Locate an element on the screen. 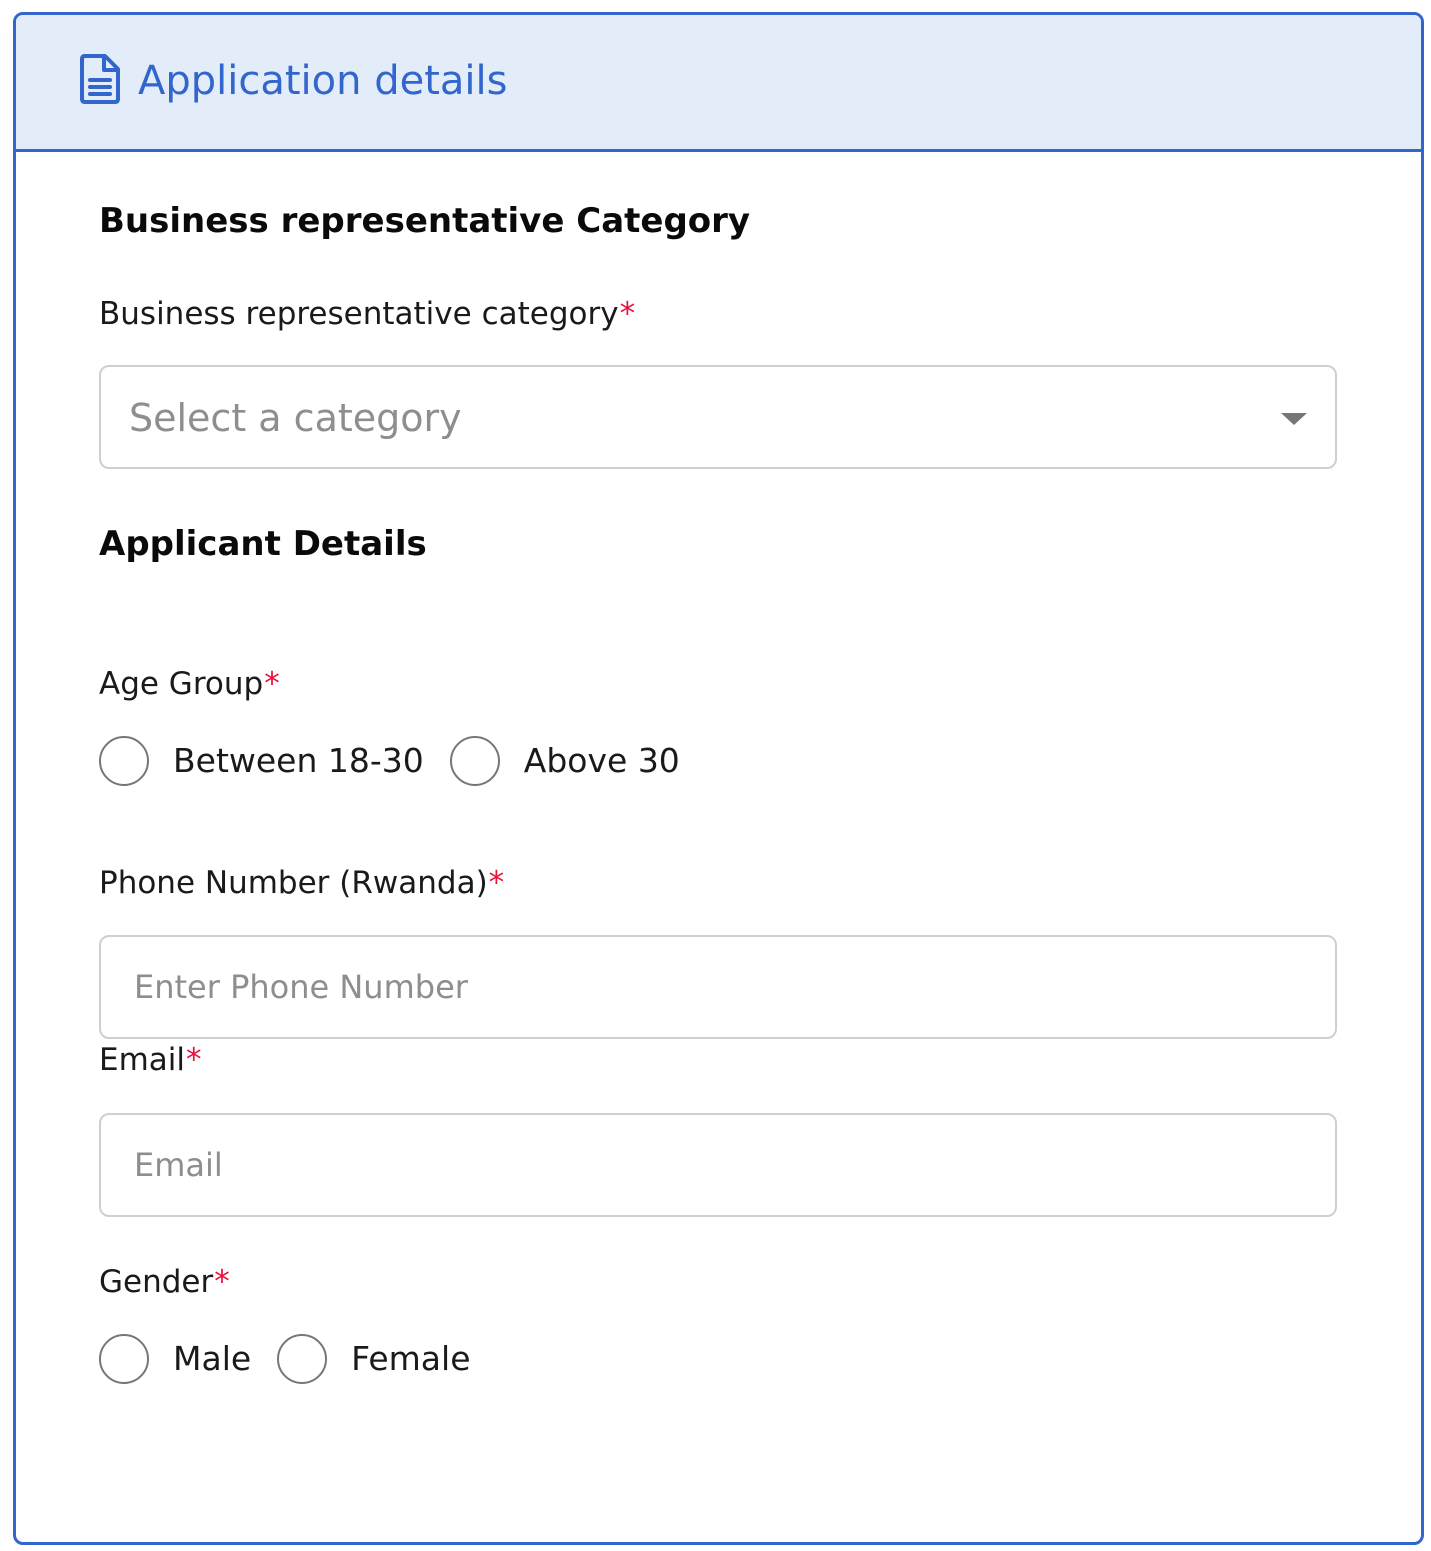 This screenshot has width=1431, height=1551. document-icon is located at coordinates (100, 79).